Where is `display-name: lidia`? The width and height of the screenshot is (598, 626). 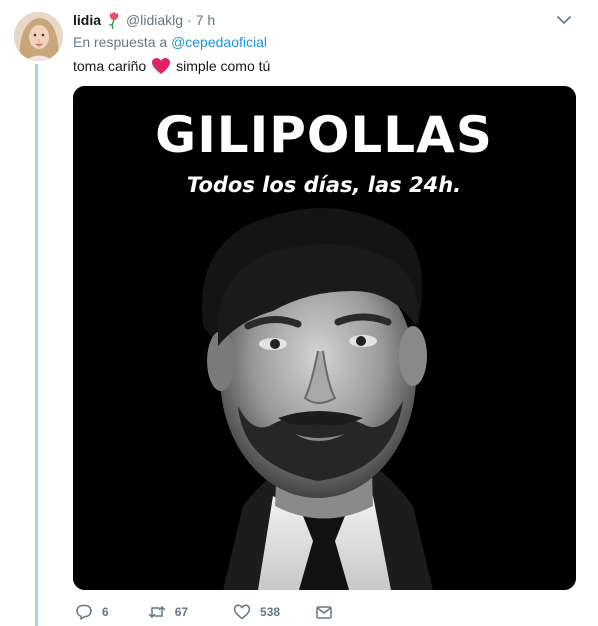 display-name: lidia is located at coordinates (87, 20).